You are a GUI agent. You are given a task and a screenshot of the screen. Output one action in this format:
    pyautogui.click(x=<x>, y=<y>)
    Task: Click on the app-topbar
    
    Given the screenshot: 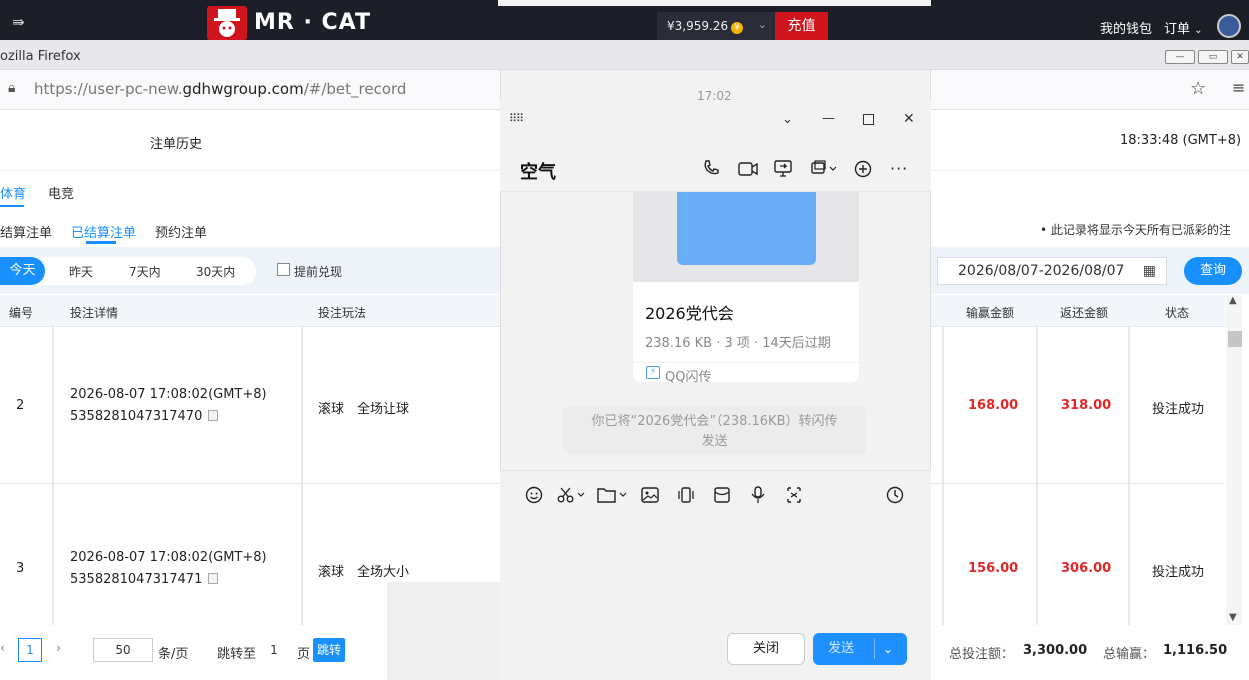 What is the action you would take?
    pyautogui.click(x=624, y=20)
    